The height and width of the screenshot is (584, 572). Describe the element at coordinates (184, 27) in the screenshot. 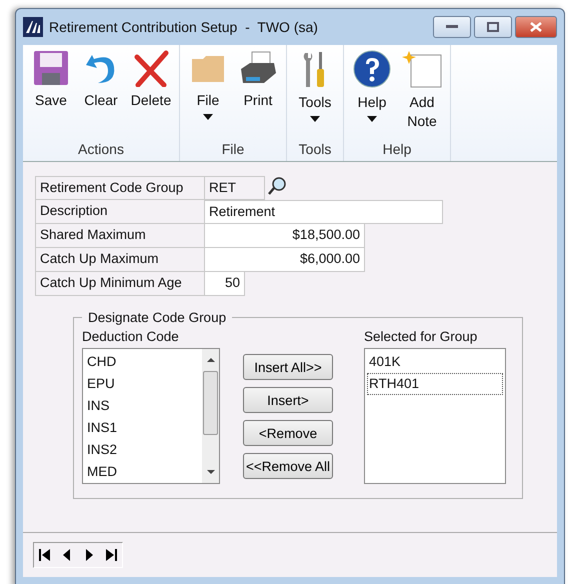

I see `window-title: Retirement Contribution Setup - TWO (sa)` at that location.